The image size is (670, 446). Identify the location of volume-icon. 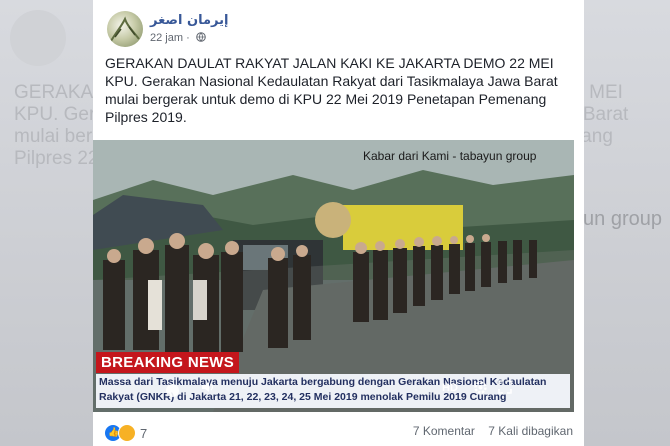
(208, 388).